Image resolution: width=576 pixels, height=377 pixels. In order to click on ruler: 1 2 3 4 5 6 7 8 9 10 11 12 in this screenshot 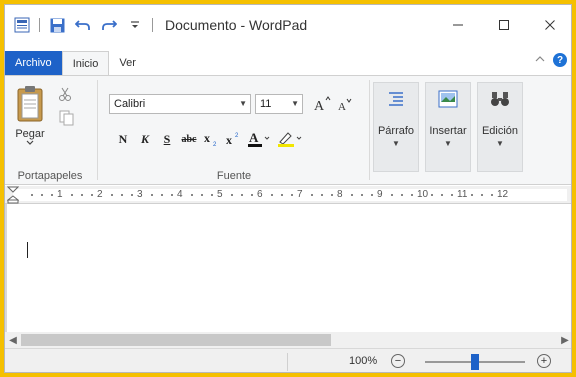, I will do `click(288, 195)`.